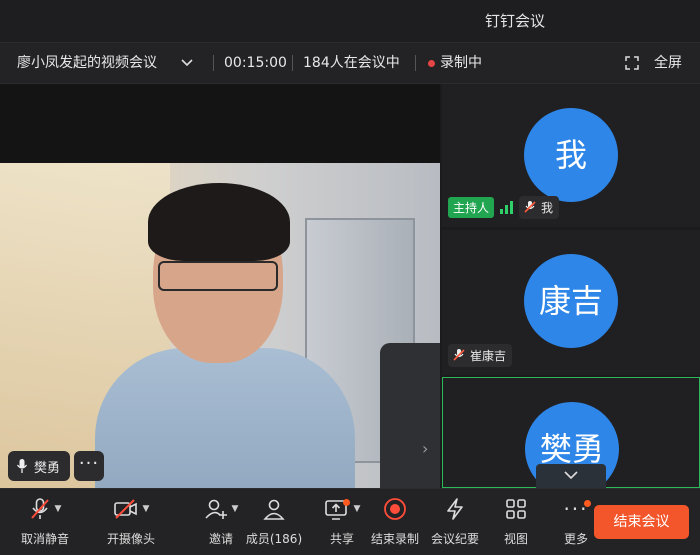  I want to click on more-options-button: ···, so click(89, 466).